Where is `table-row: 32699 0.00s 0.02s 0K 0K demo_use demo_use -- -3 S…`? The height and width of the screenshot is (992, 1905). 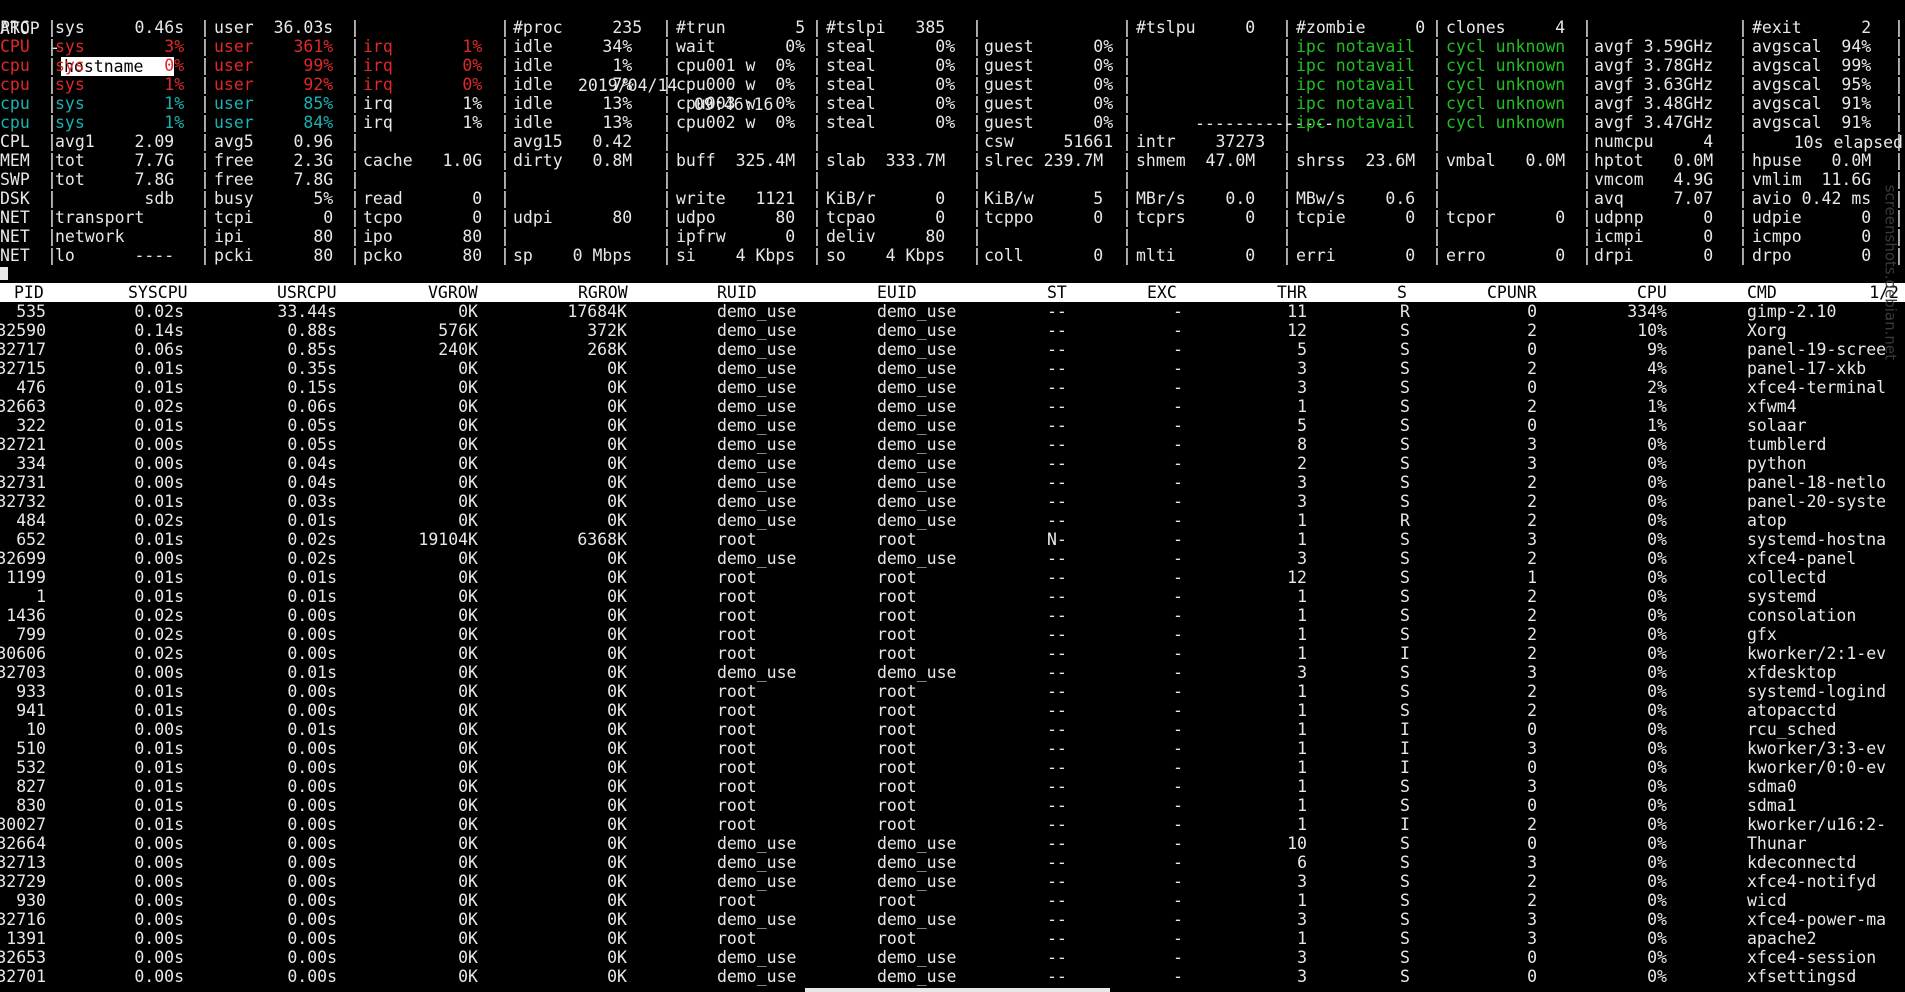
table-row: 32699 0.00s 0.02s 0K 0K demo_use demo_use -- -3 S… is located at coordinates (952, 558).